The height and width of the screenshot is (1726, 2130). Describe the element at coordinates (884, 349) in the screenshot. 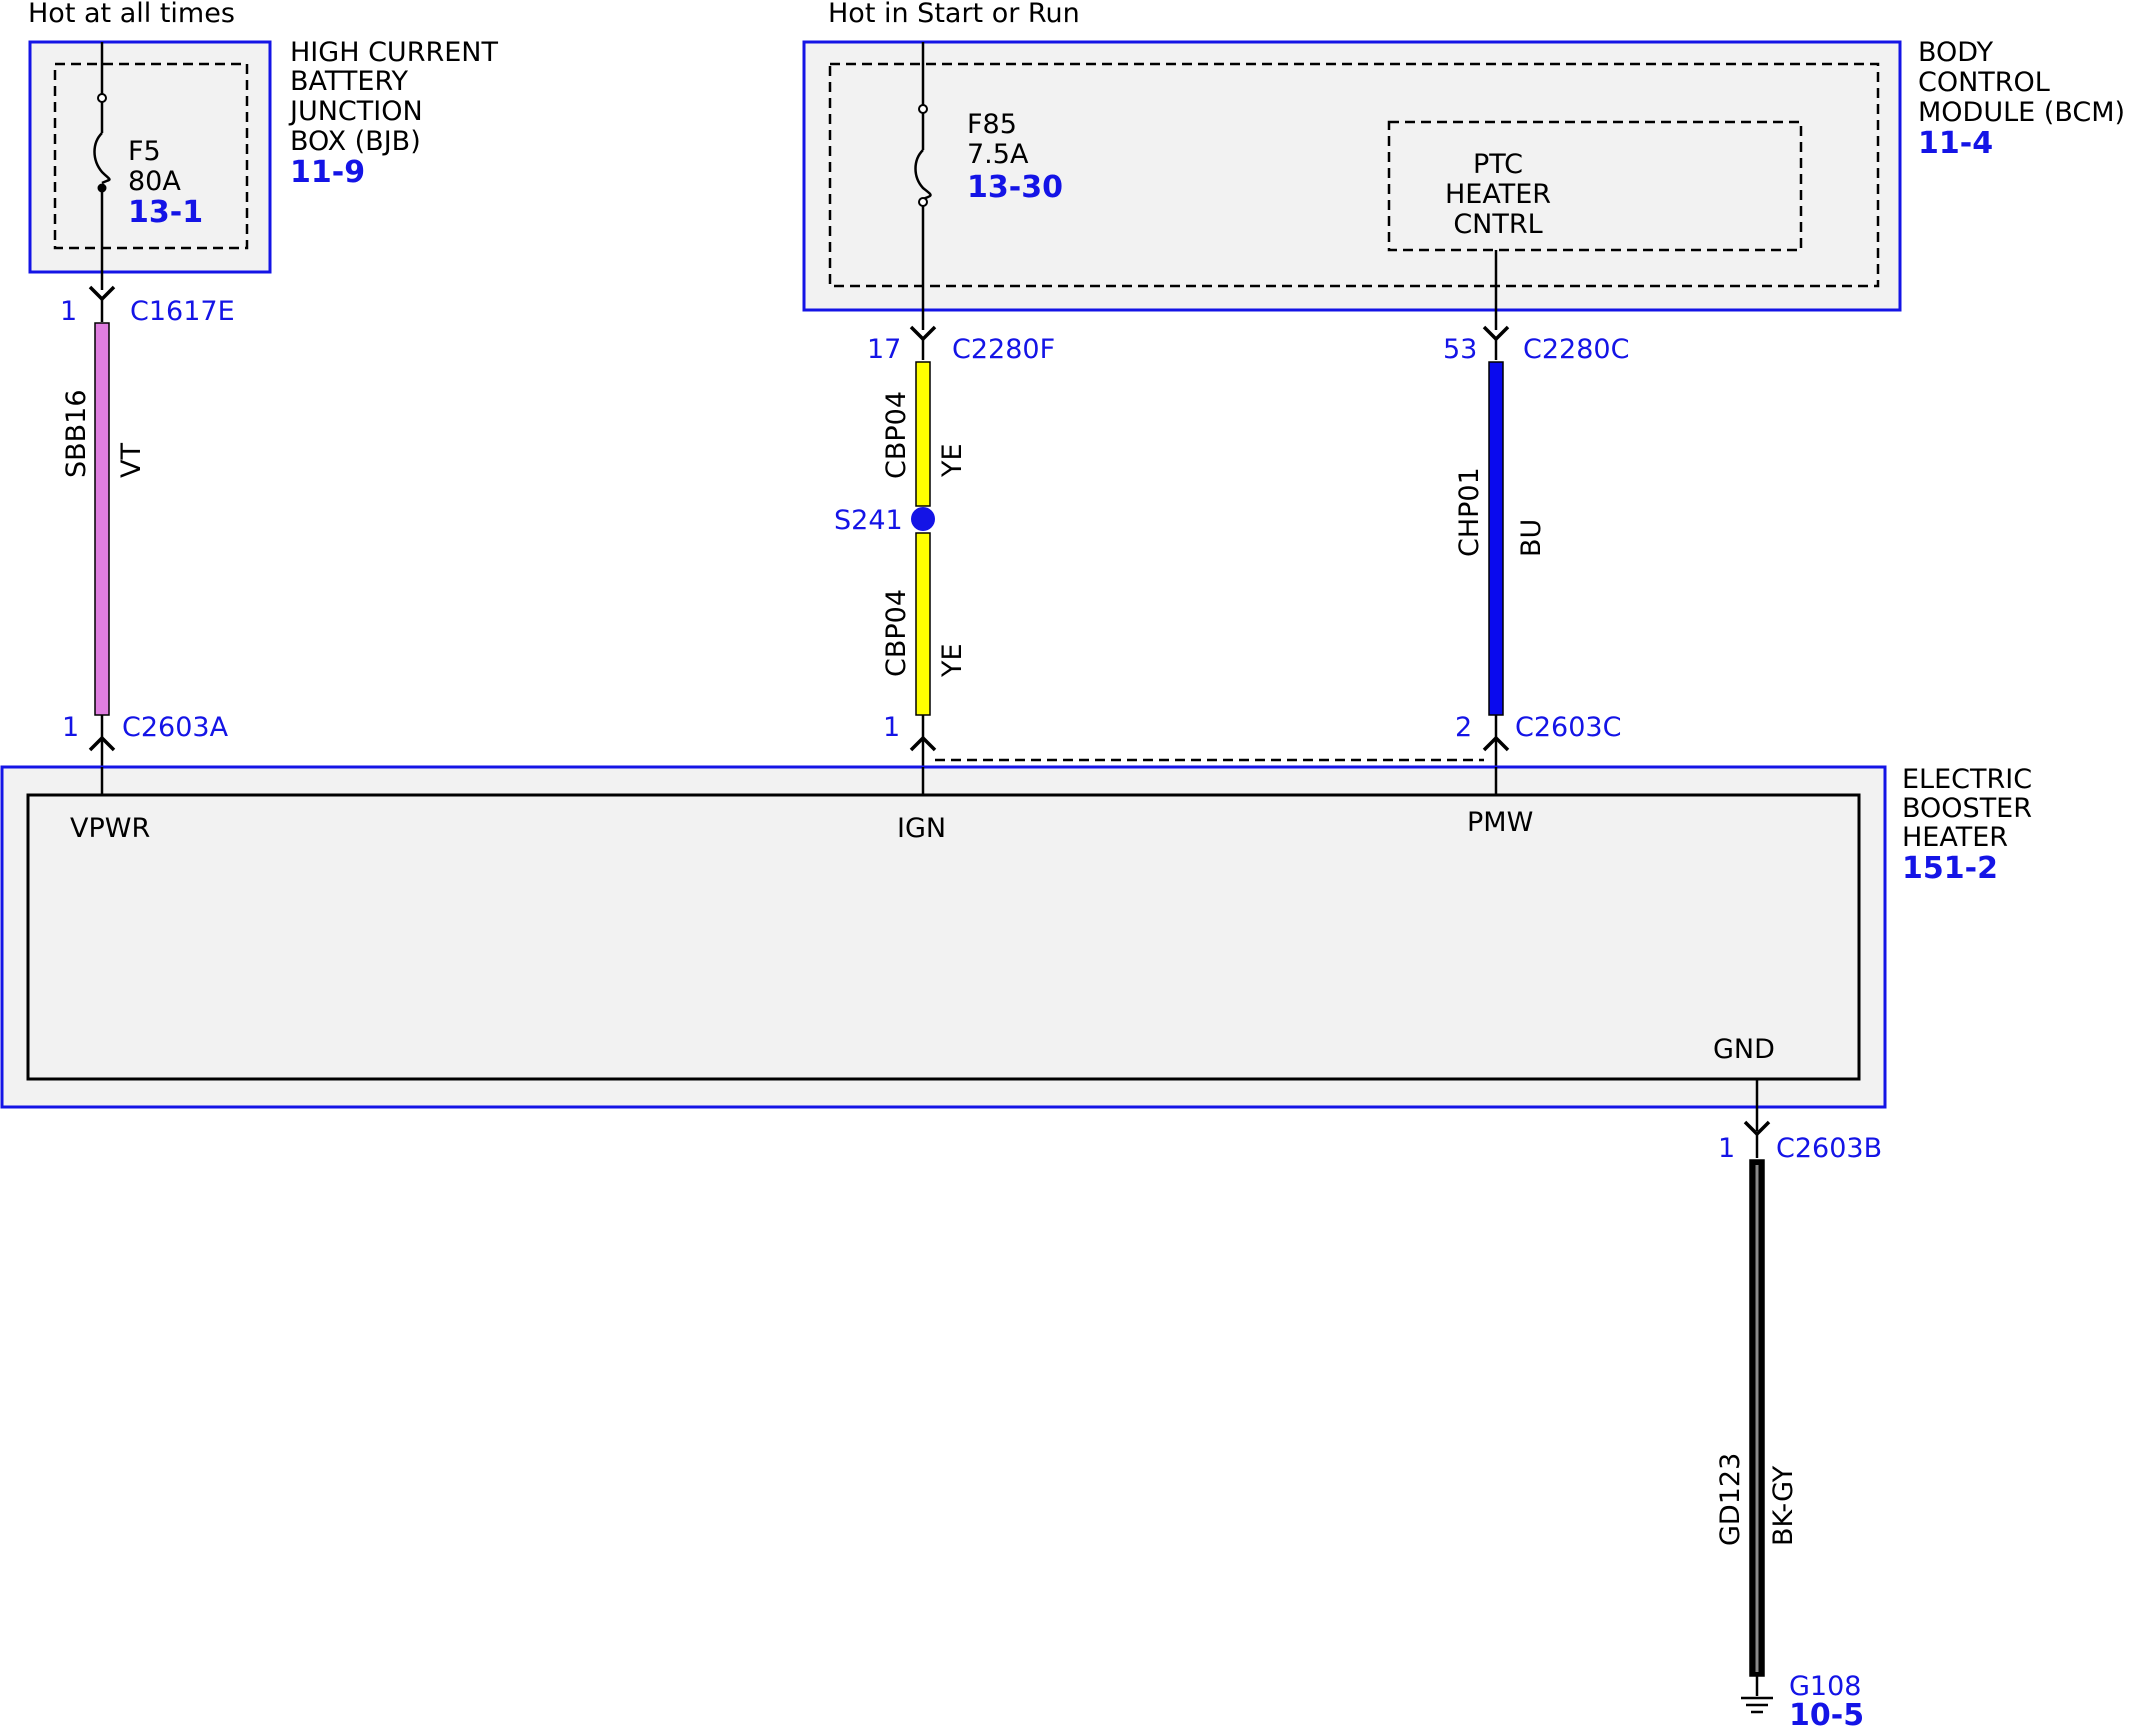

I see `c2280f-pin: 17` at that location.